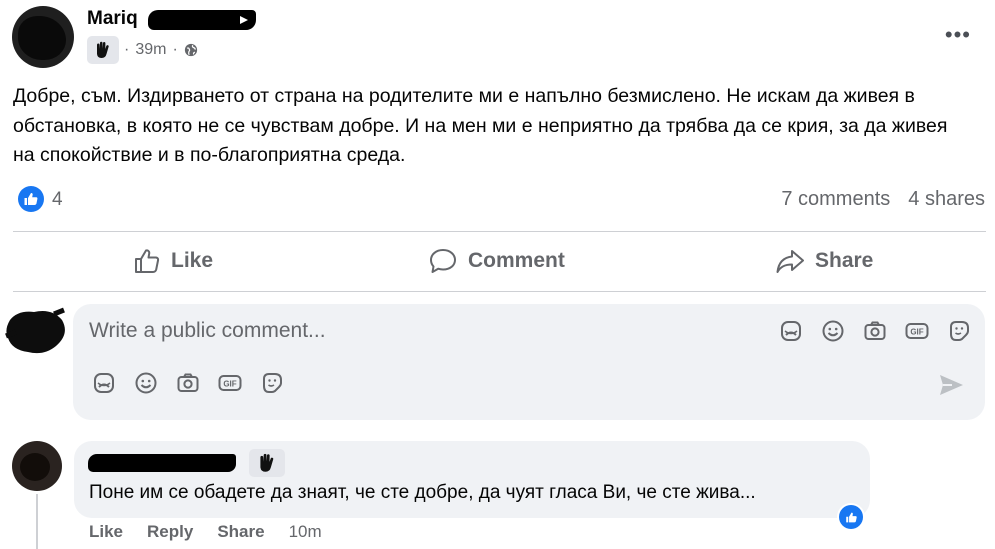 The image size is (995, 549). What do you see at coordinates (147, 261) in the screenshot?
I see `like-icon` at bounding box center [147, 261].